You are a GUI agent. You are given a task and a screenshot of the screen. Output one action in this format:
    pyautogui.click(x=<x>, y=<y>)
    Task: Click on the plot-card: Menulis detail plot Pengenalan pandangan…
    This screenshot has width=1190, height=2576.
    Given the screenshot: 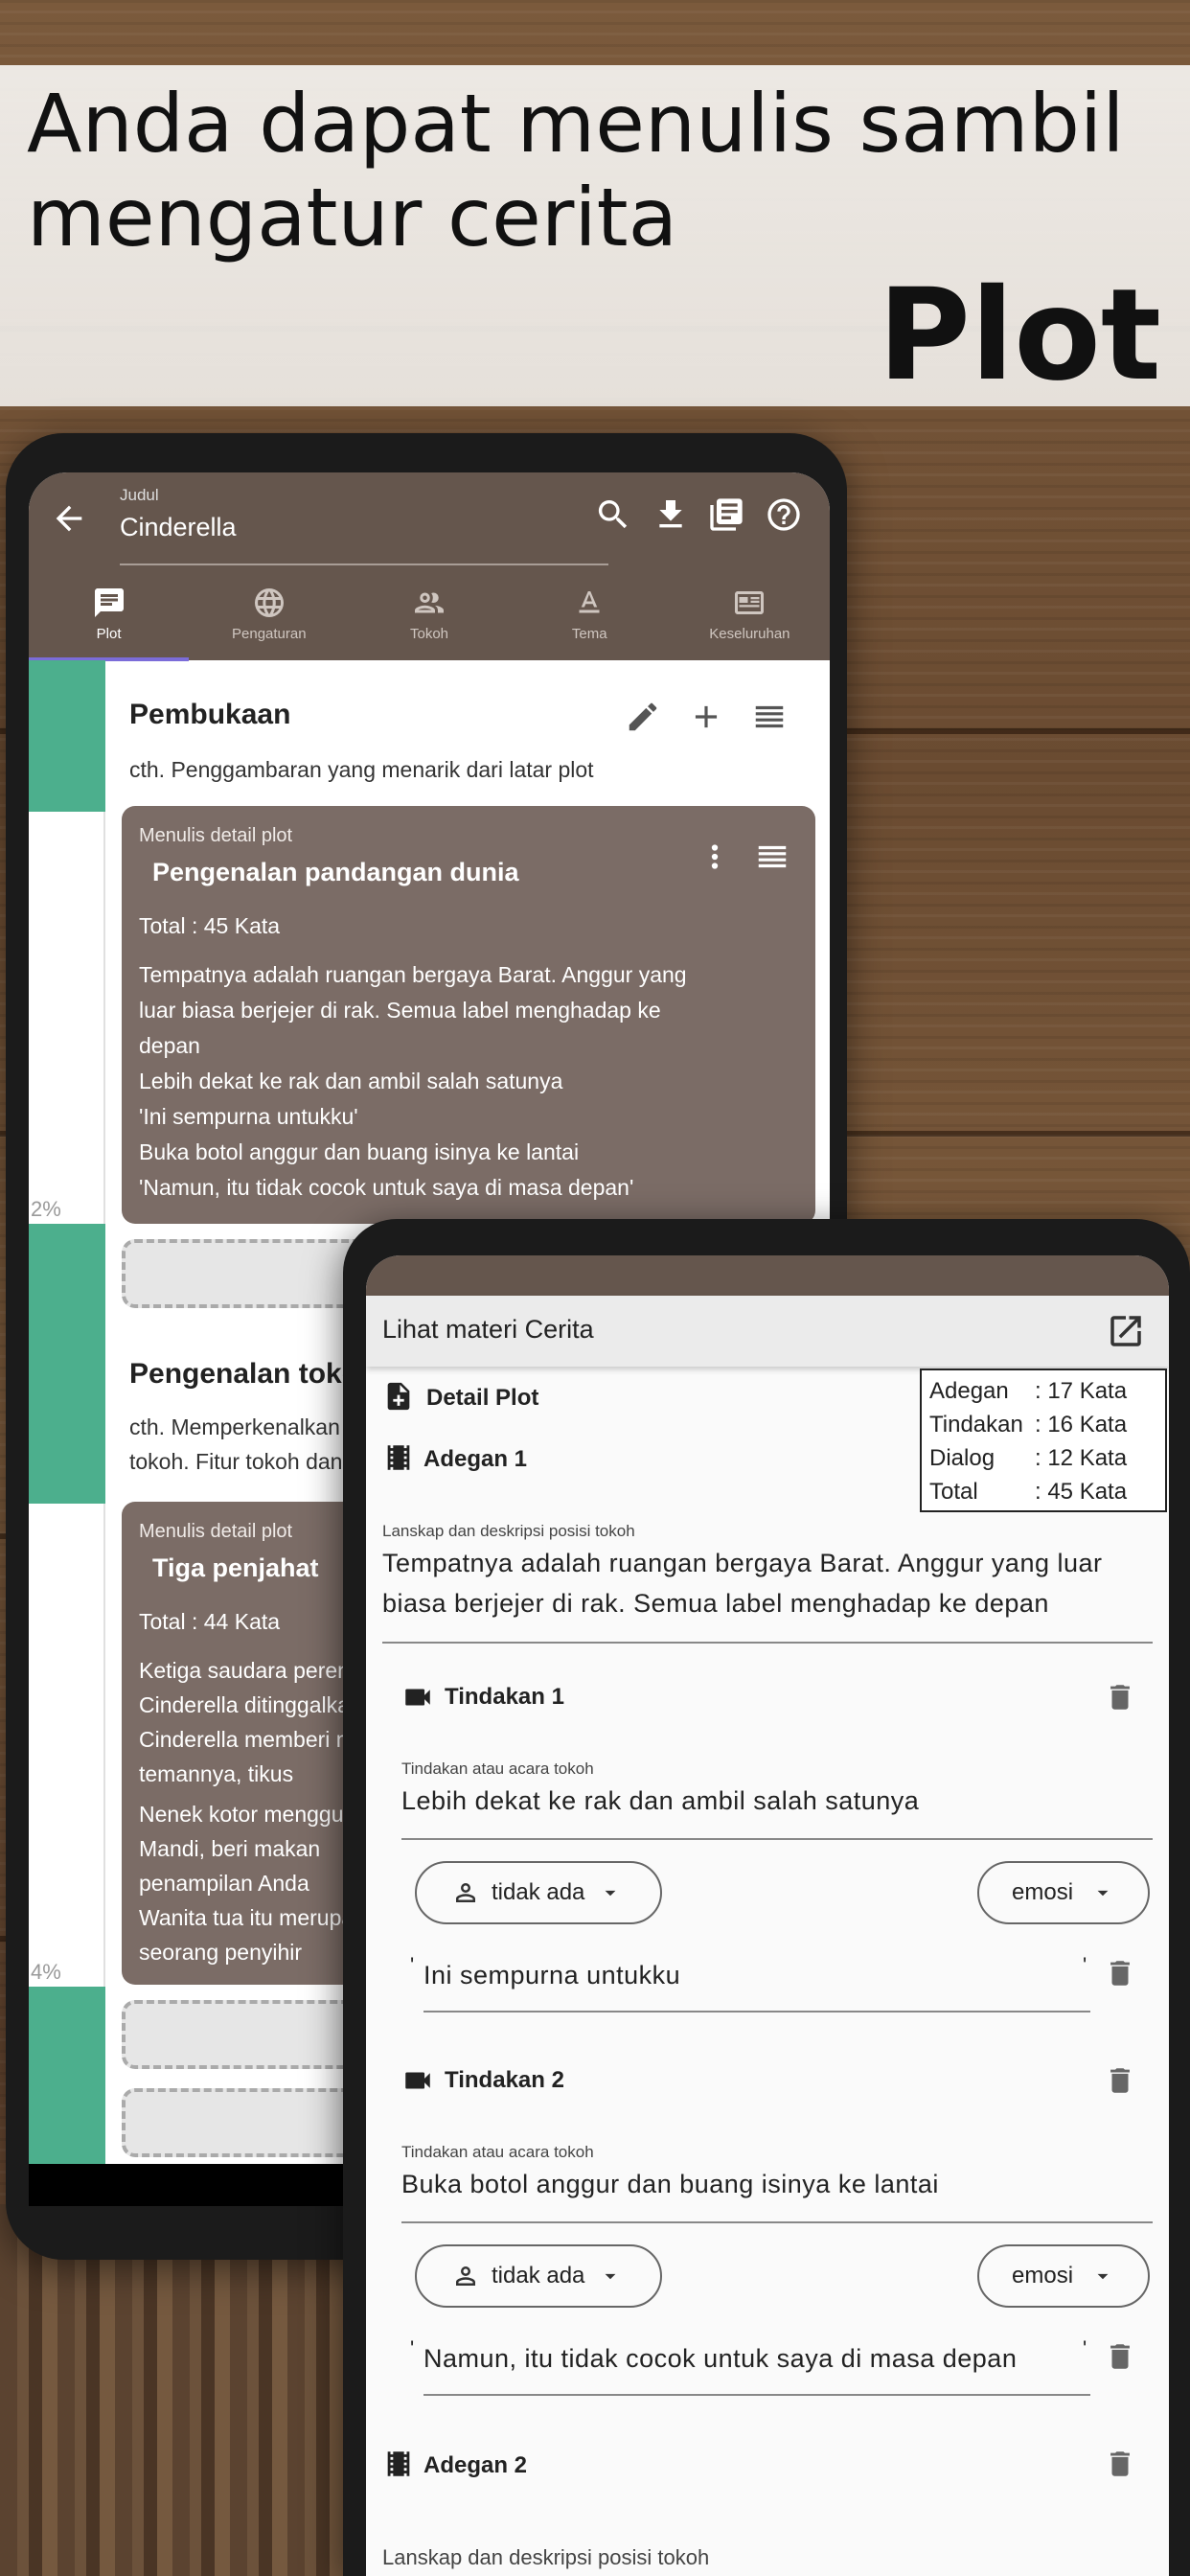 What is the action you would take?
    pyautogui.click(x=468, y=1015)
    